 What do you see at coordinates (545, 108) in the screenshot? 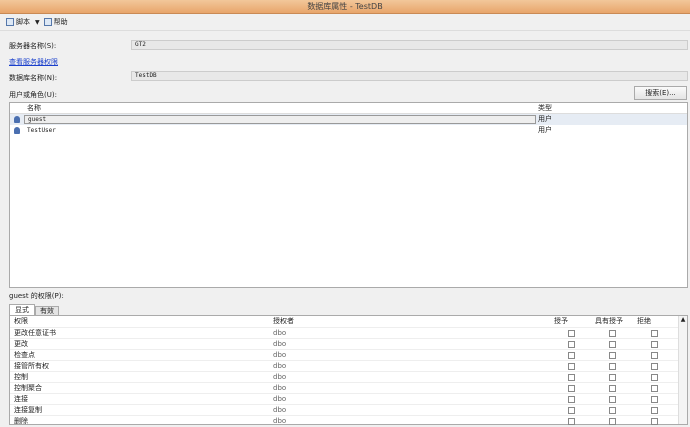
I see `column-header-type: 类型` at bounding box center [545, 108].